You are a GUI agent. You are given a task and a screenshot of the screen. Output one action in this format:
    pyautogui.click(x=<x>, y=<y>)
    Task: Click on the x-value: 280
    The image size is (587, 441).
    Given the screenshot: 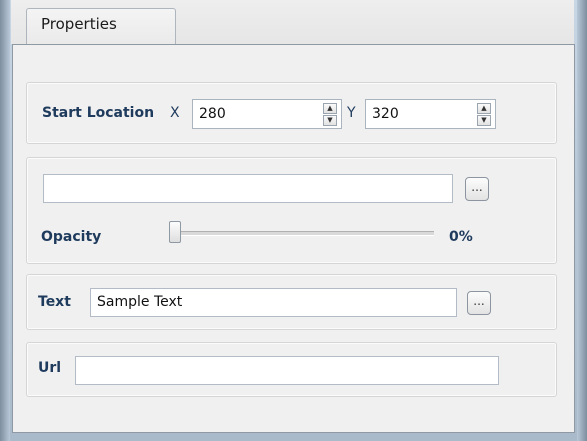 What is the action you would take?
    pyautogui.click(x=212, y=114)
    